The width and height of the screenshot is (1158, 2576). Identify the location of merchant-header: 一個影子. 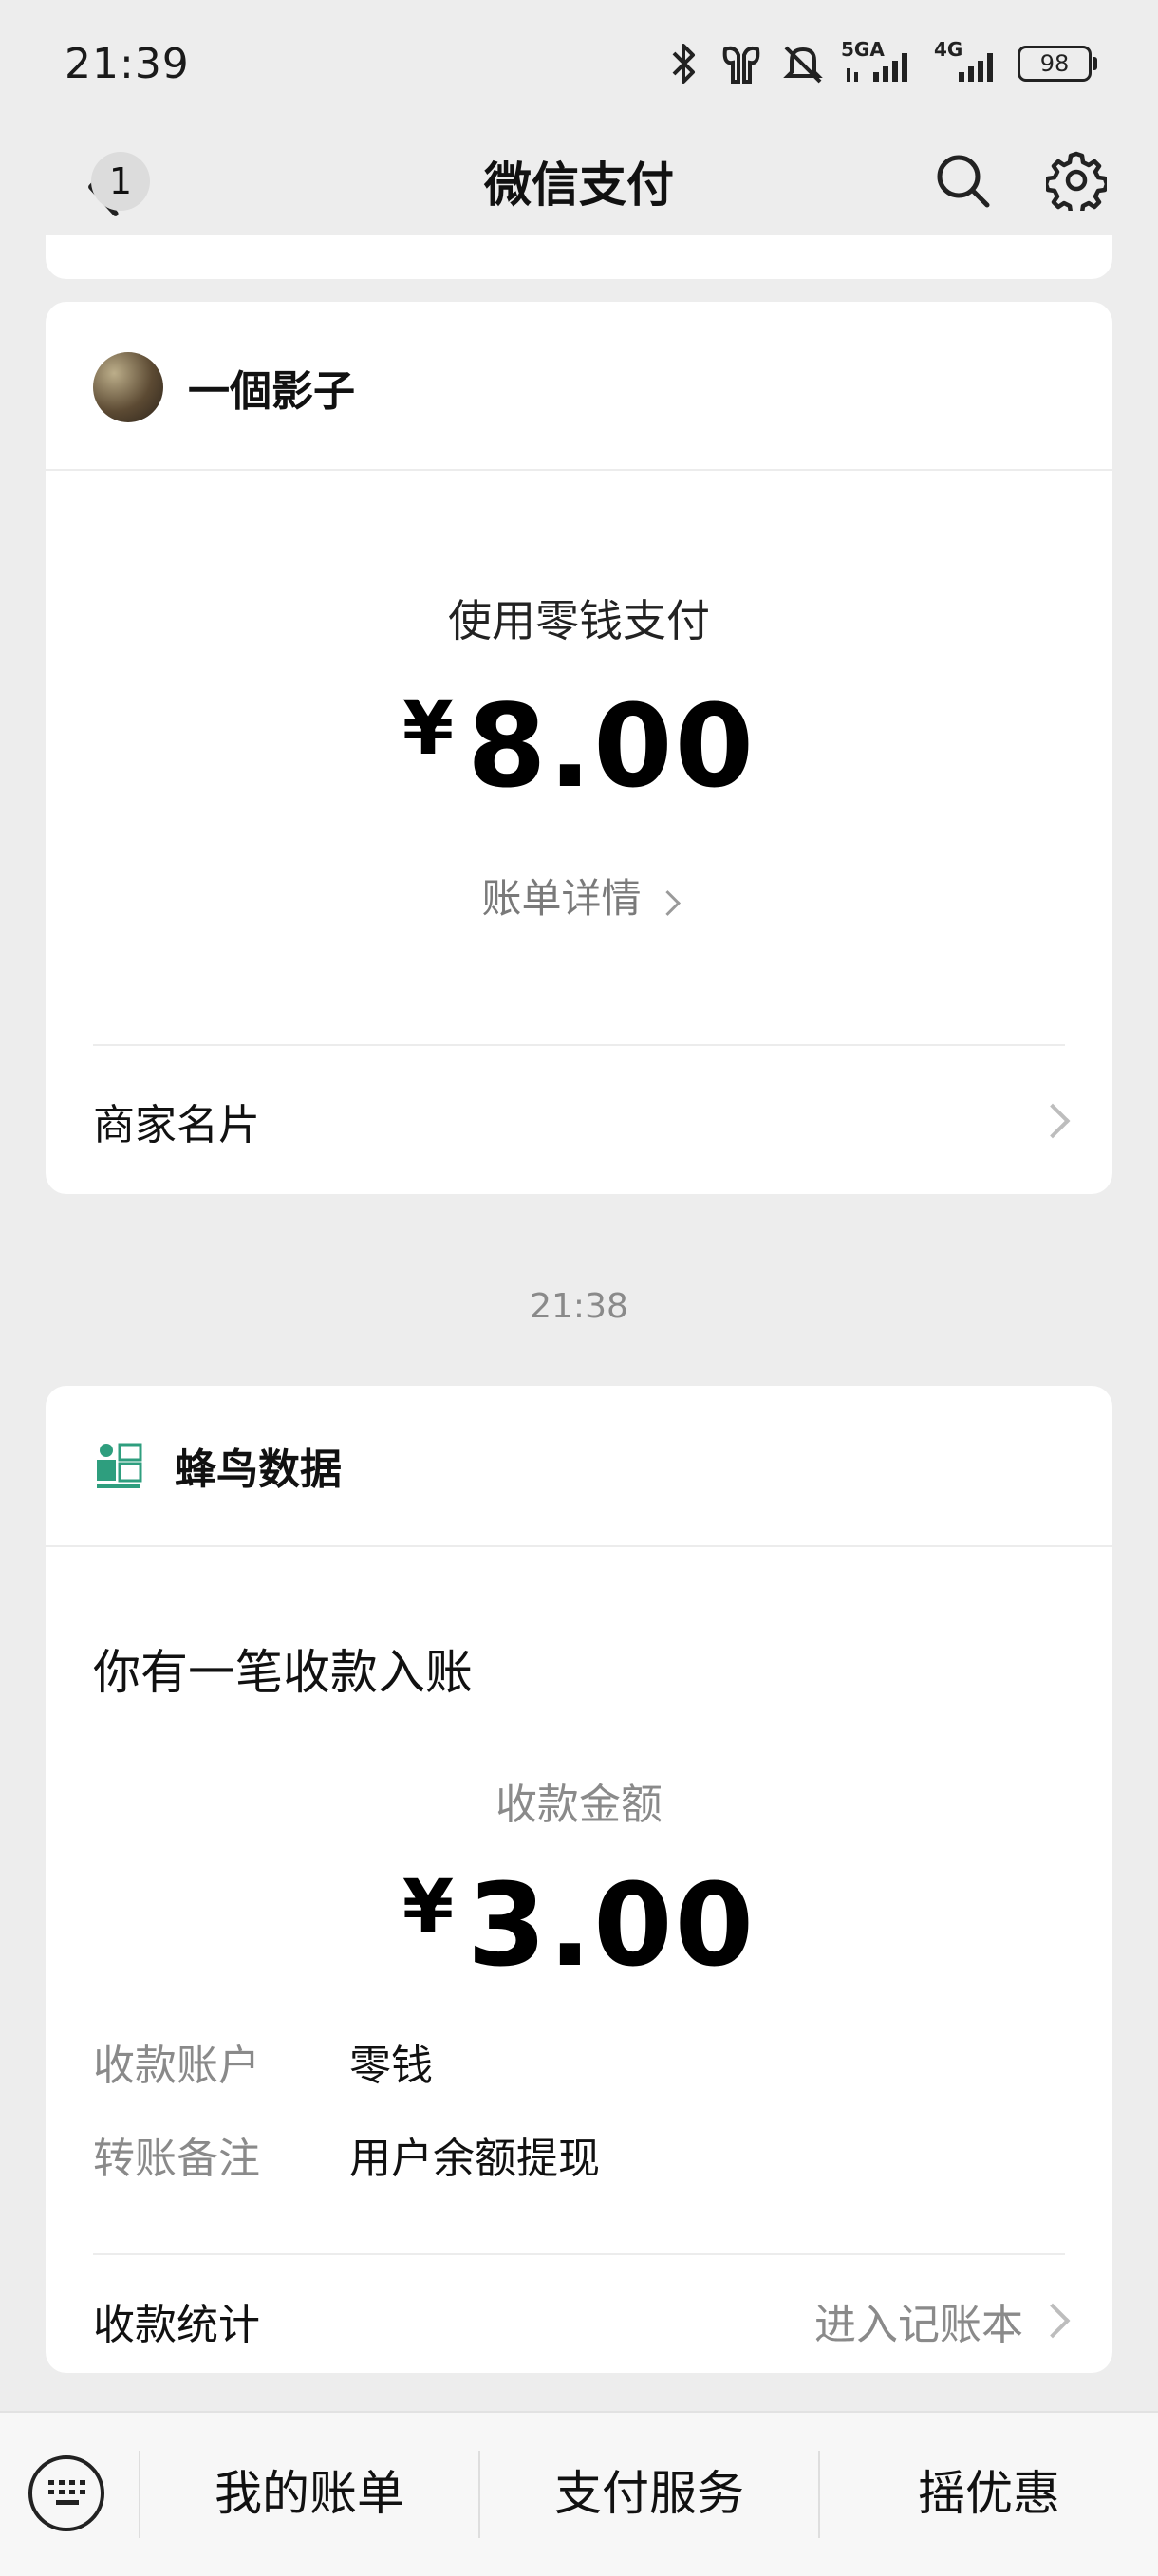
(224, 387).